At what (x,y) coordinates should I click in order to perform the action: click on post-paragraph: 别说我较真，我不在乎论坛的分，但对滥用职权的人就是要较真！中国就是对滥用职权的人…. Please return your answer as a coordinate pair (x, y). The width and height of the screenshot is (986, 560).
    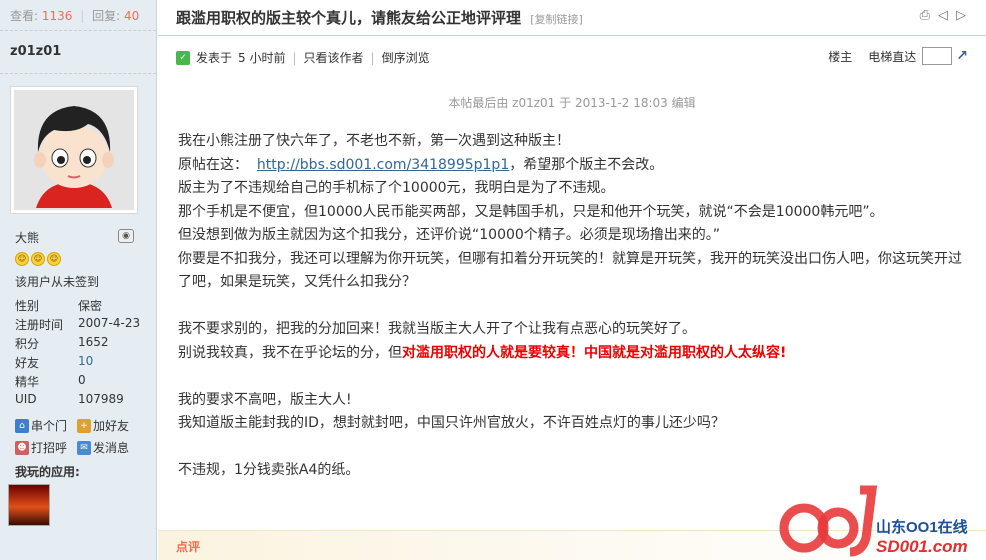
    Looking at the image, I should click on (573, 354).